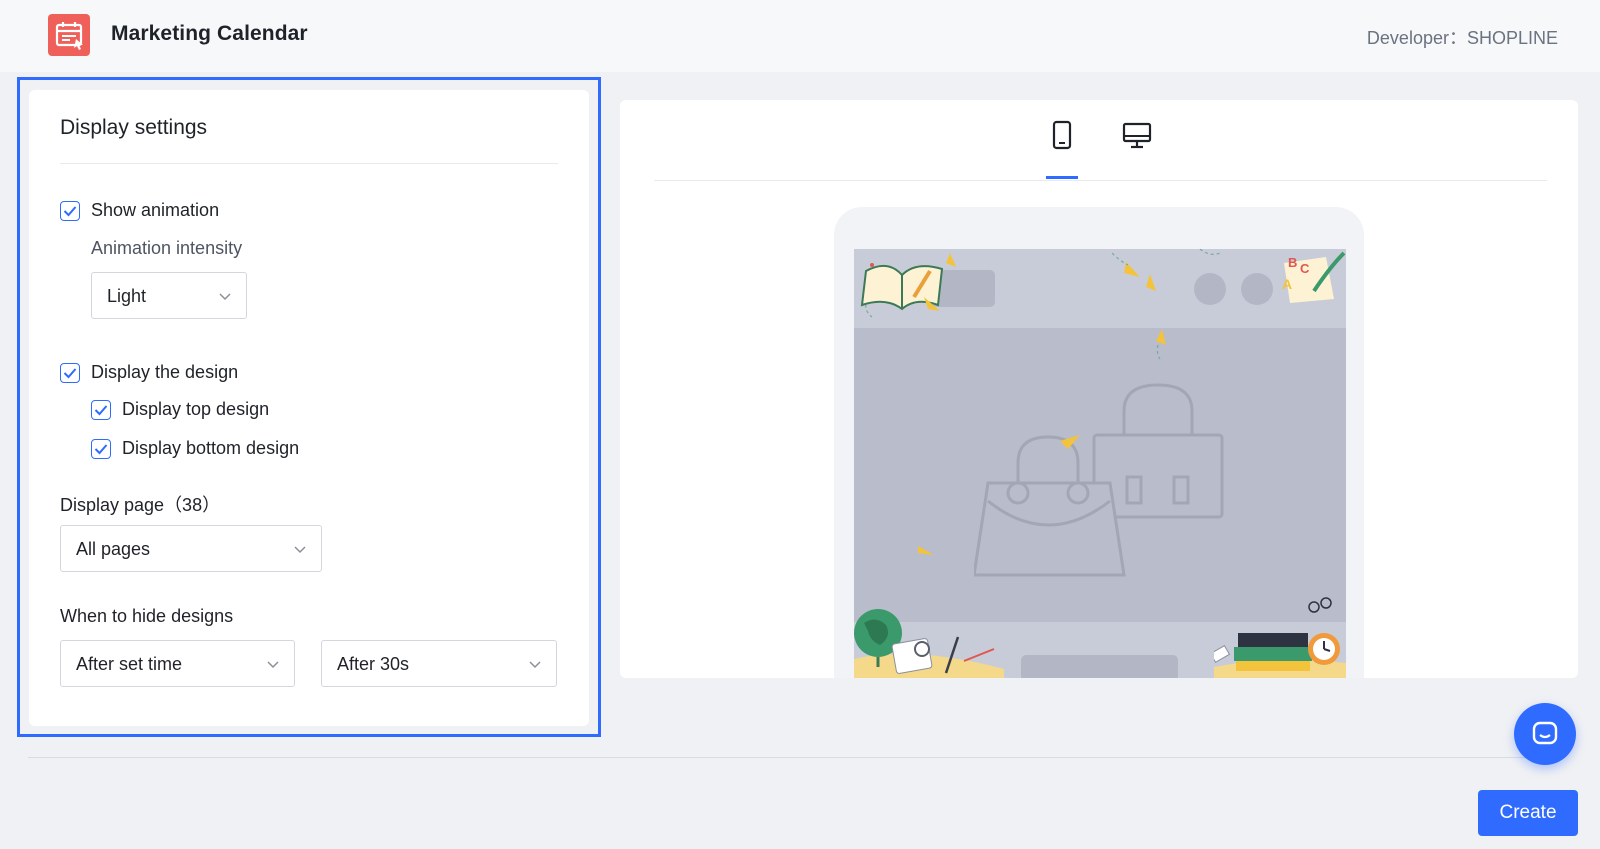 The height and width of the screenshot is (849, 1600). I want to click on animation-intensity-select: Light, so click(169, 295).